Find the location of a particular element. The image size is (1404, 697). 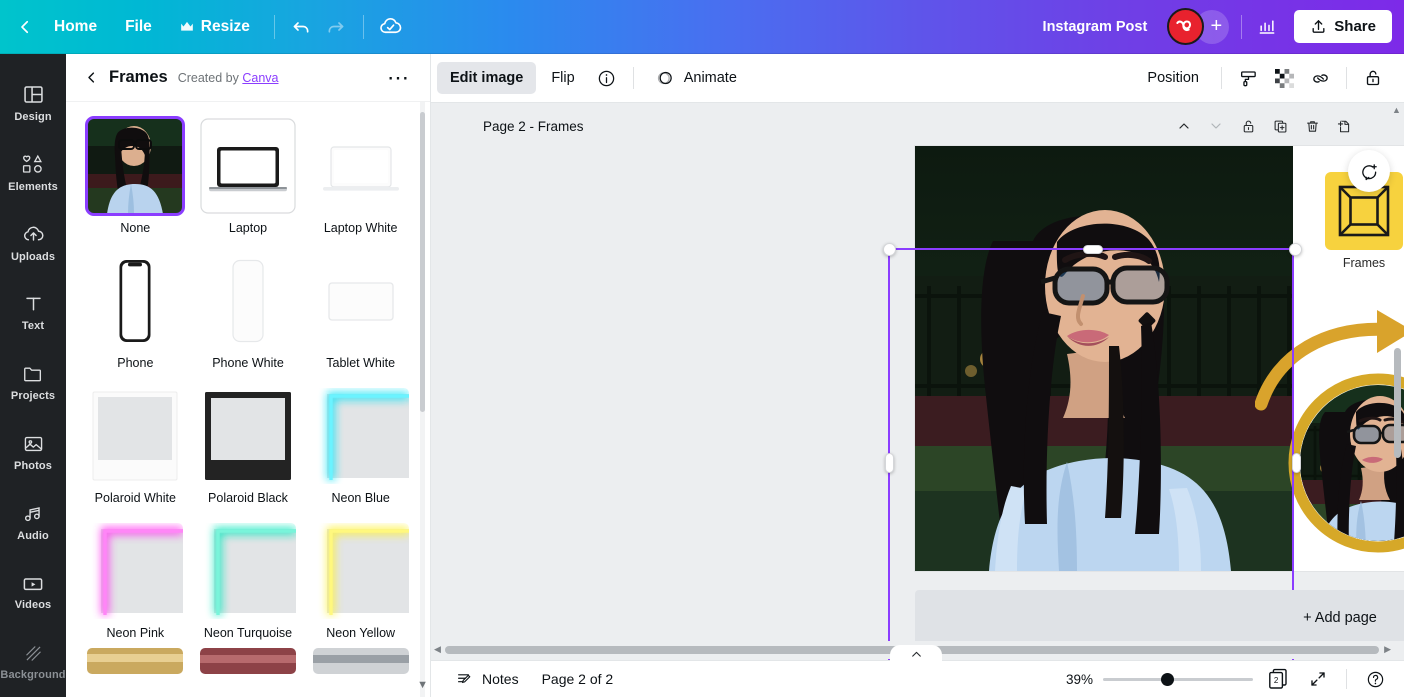

lock-button is located at coordinates (1373, 78).